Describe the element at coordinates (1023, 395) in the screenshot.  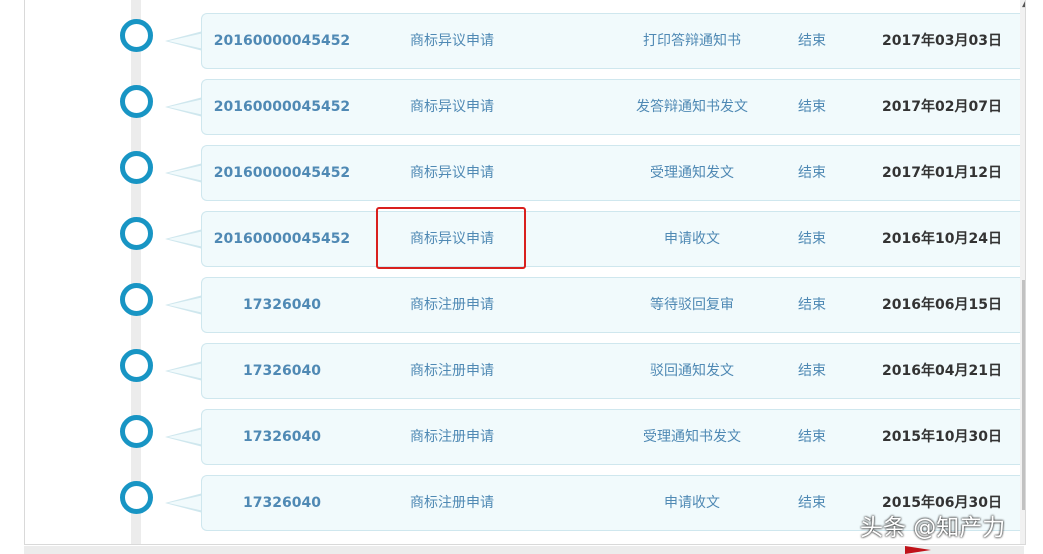
I see `scrollbar-thumb` at that location.